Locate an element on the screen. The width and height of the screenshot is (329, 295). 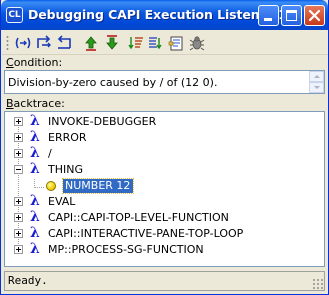
arrow-up-icon is located at coordinates (317, 76).